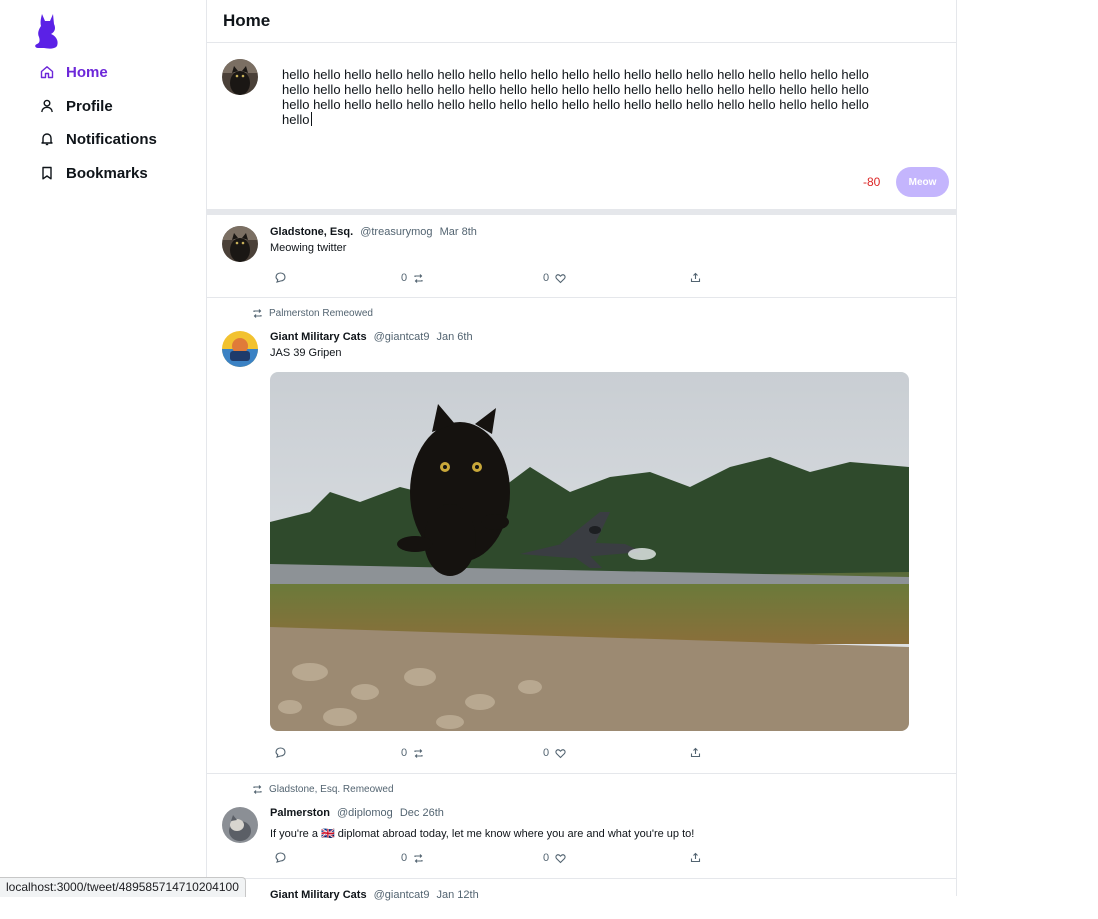  I want to click on author-handle: @diplomog, so click(365, 813).